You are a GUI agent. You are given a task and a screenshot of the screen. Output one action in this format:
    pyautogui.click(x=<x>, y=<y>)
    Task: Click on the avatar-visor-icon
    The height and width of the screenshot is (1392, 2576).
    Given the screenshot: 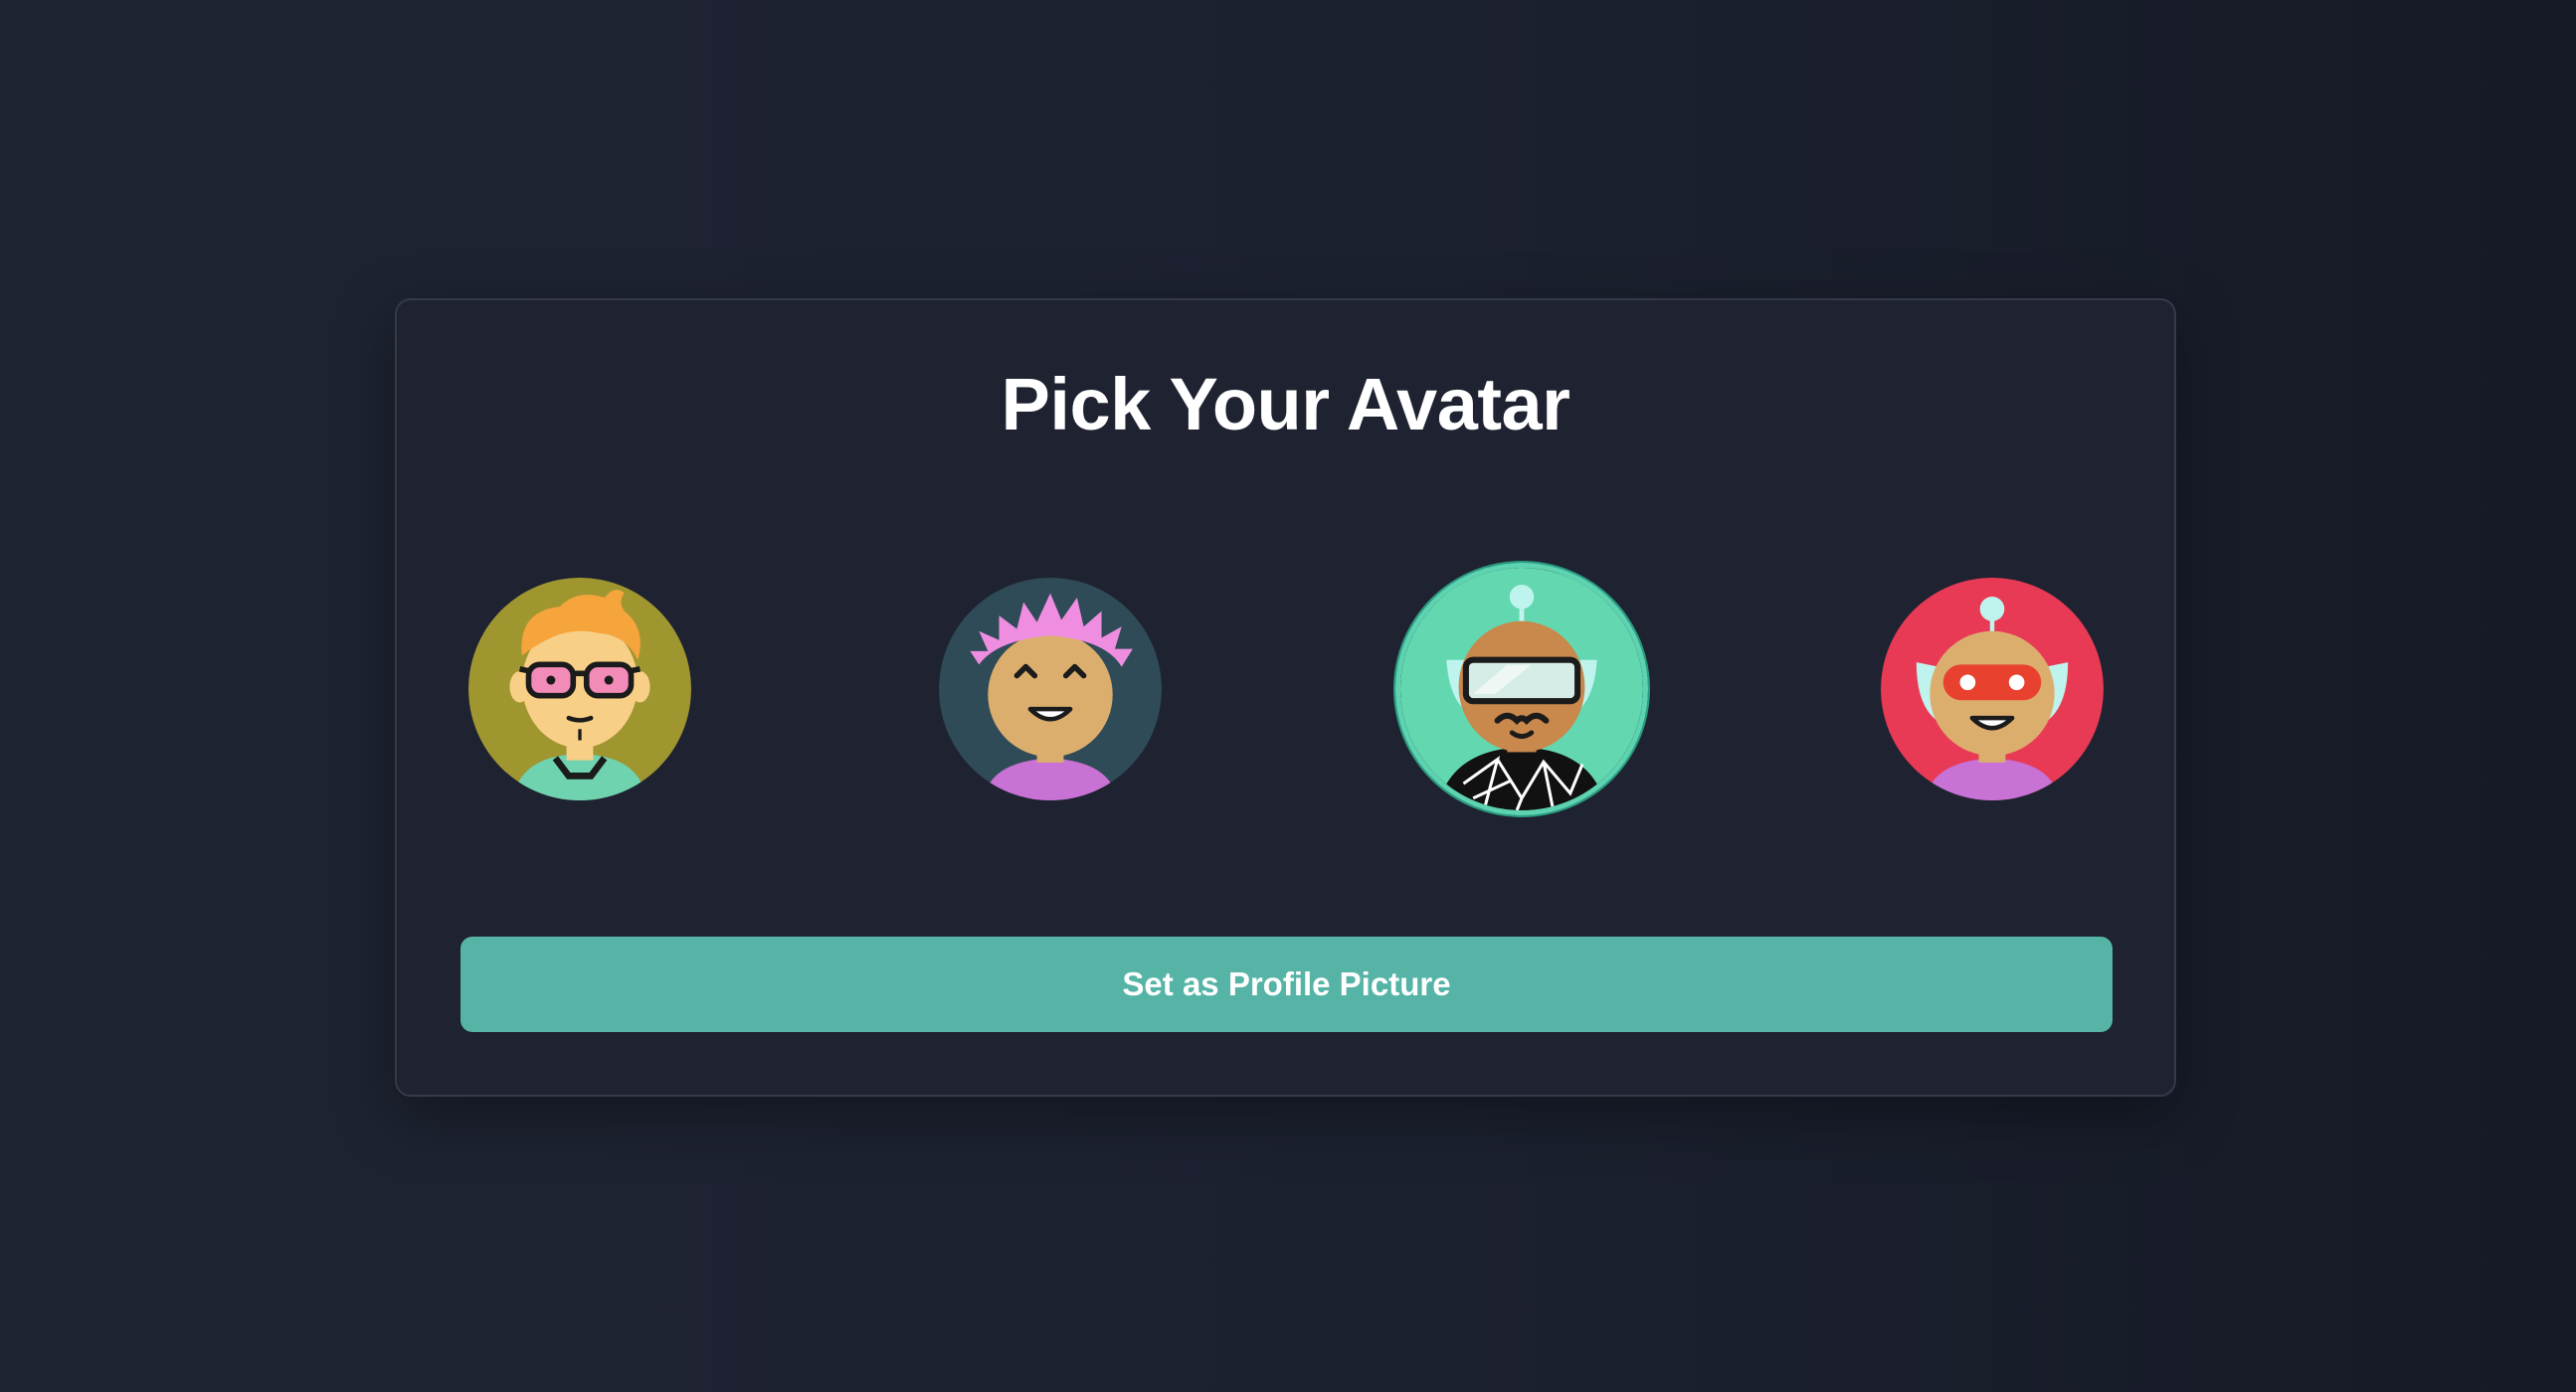 What is the action you would take?
    pyautogui.click(x=1521, y=689)
    